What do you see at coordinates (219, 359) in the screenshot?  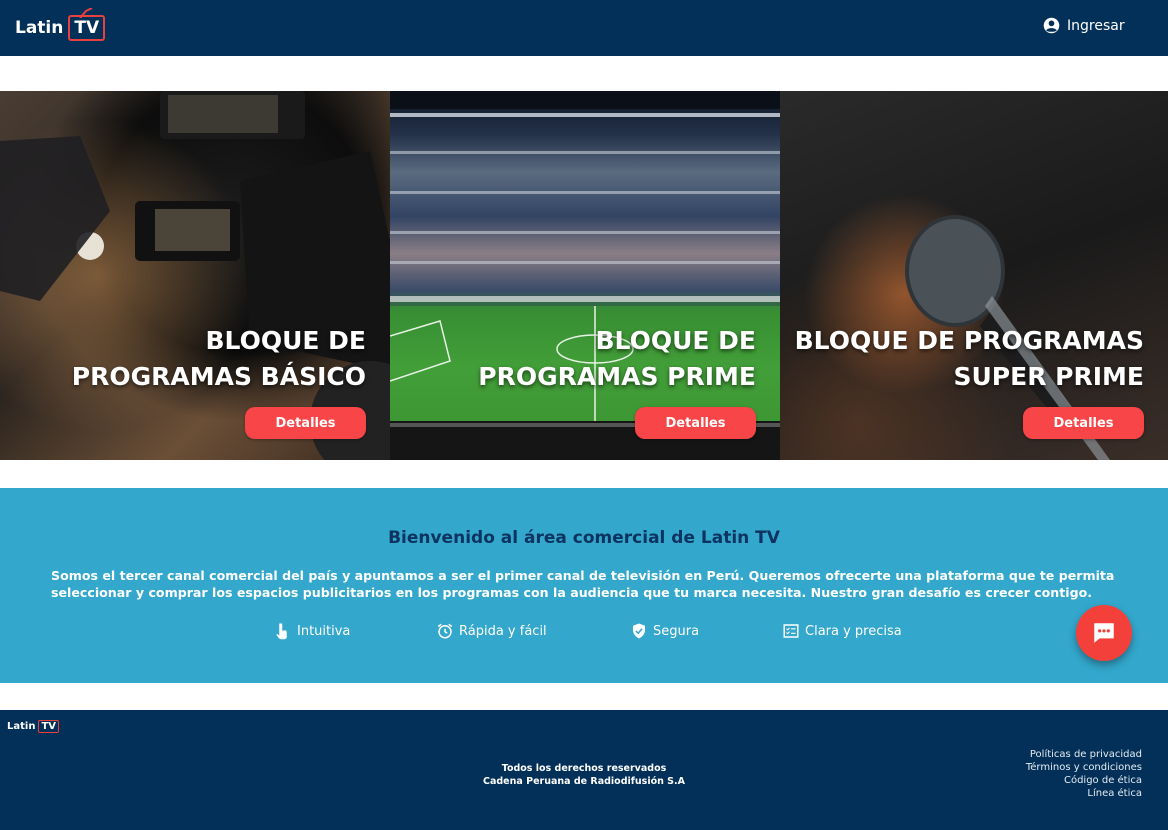 I see `block-basico-title: BLOQUE DE PROGRAMAS BÁSICO` at bounding box center [219, 359].